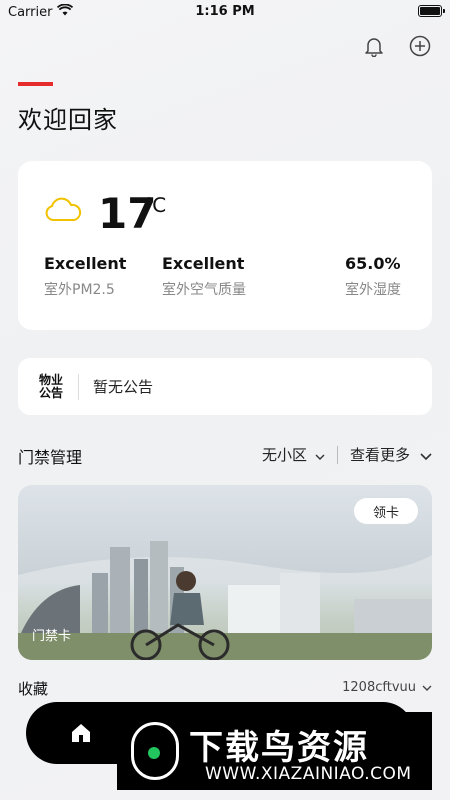  What do you see at coordinates (225, 456) in the screenshot?
I see `access-section-header: 门禁管理 无小区 查看更多` at bounding box center [225, 456].